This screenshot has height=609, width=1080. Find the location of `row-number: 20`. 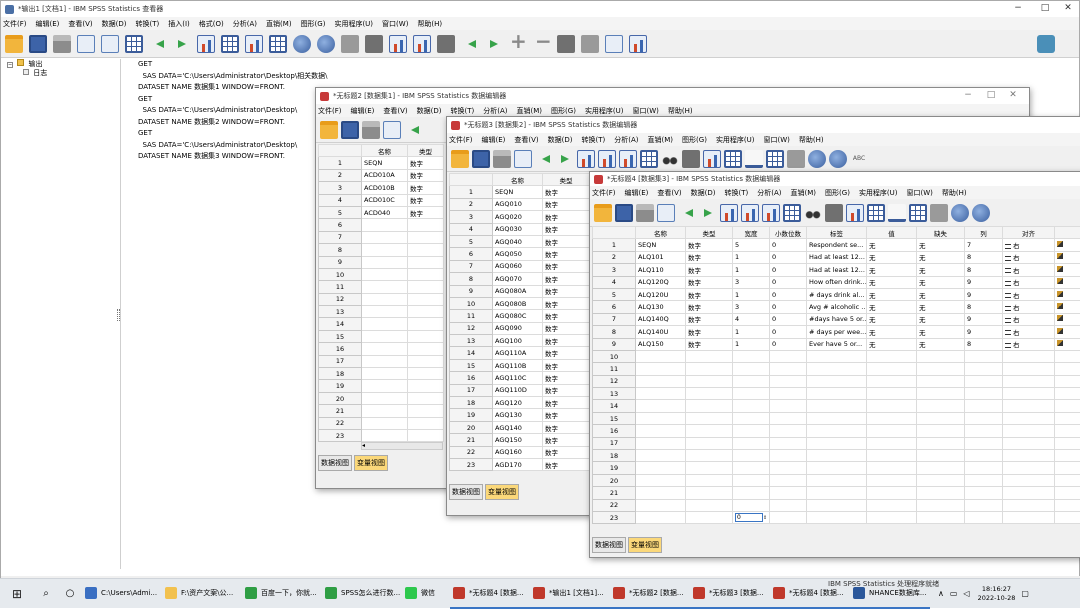

row-number: 20 is located at coordinates (614, 480).